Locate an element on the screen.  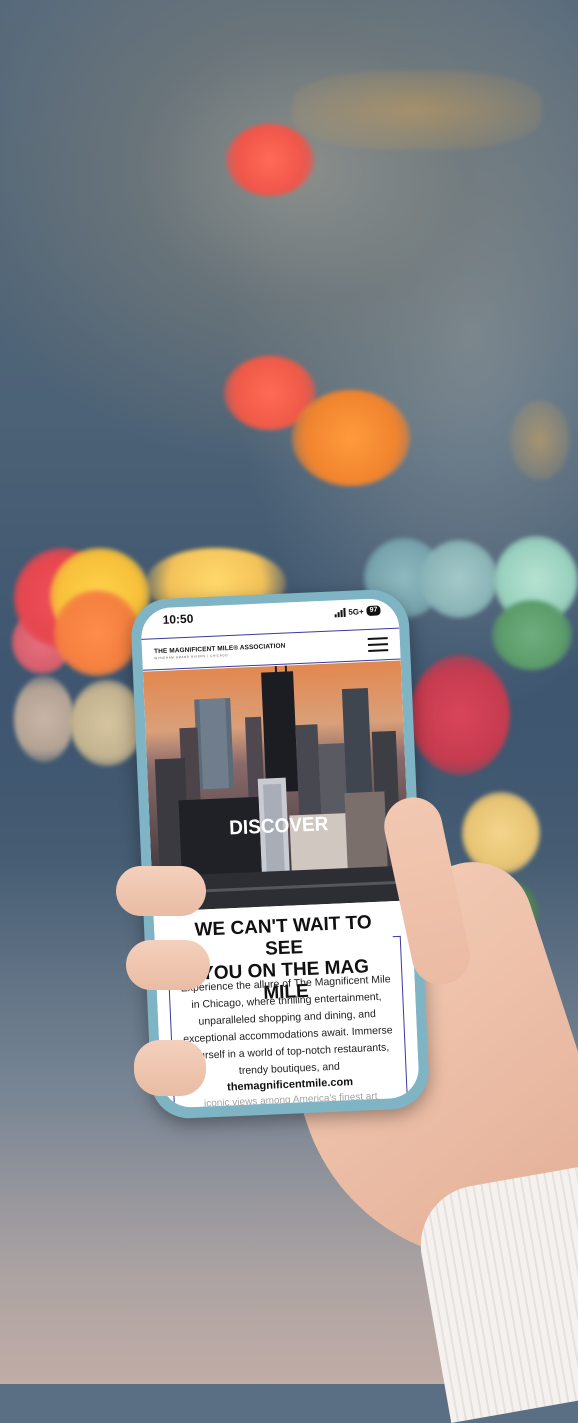
signal-icon is located at coordinates (340, 612).